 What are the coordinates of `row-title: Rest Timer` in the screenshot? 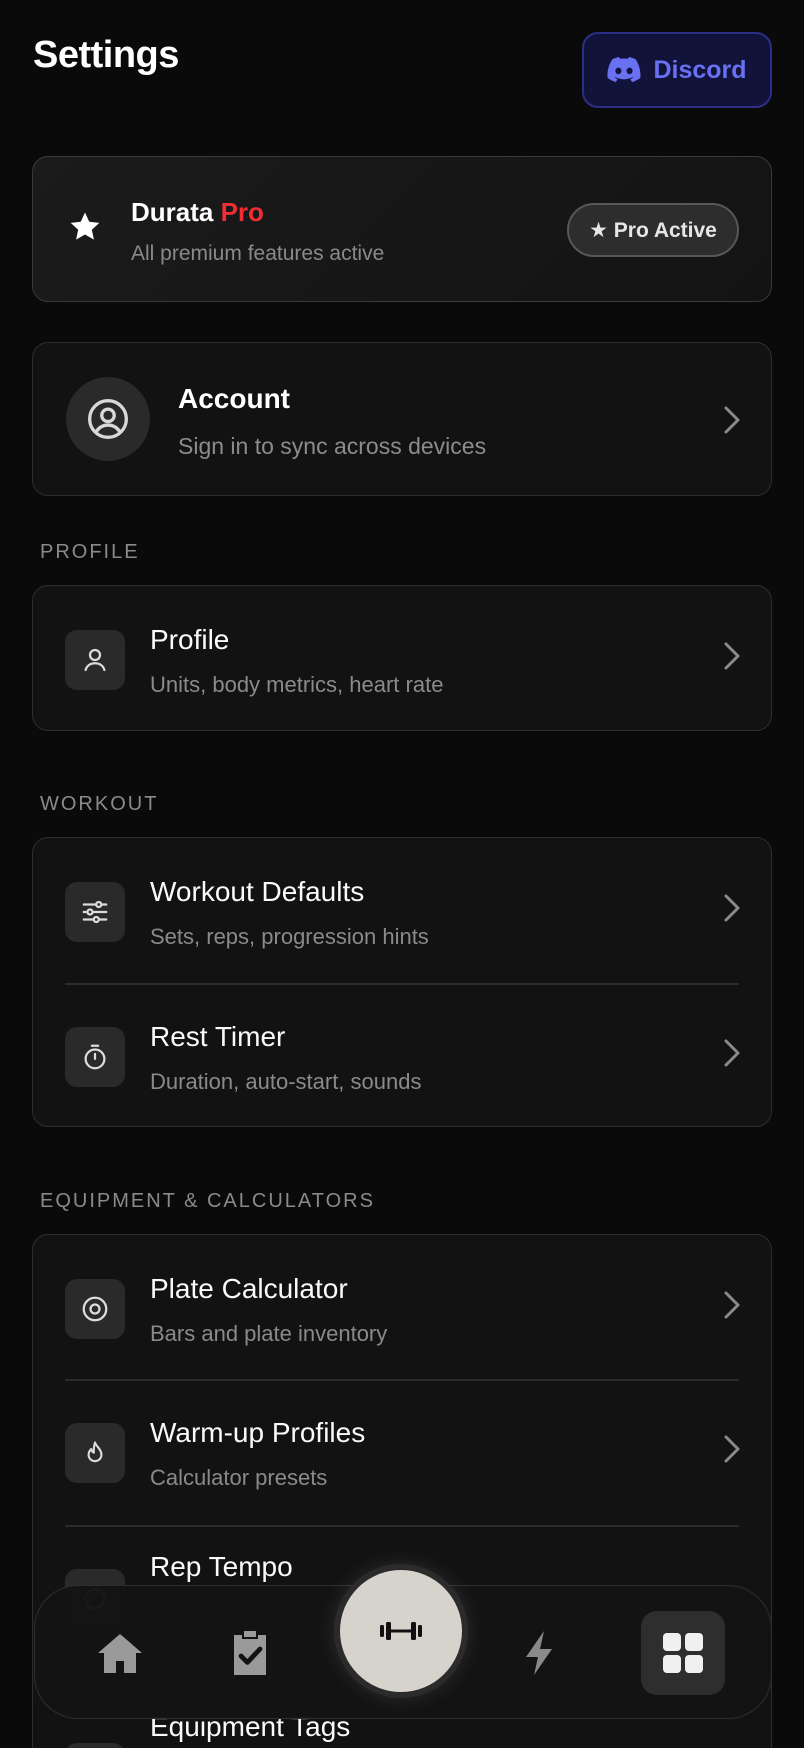 It's located at (218, 1036).